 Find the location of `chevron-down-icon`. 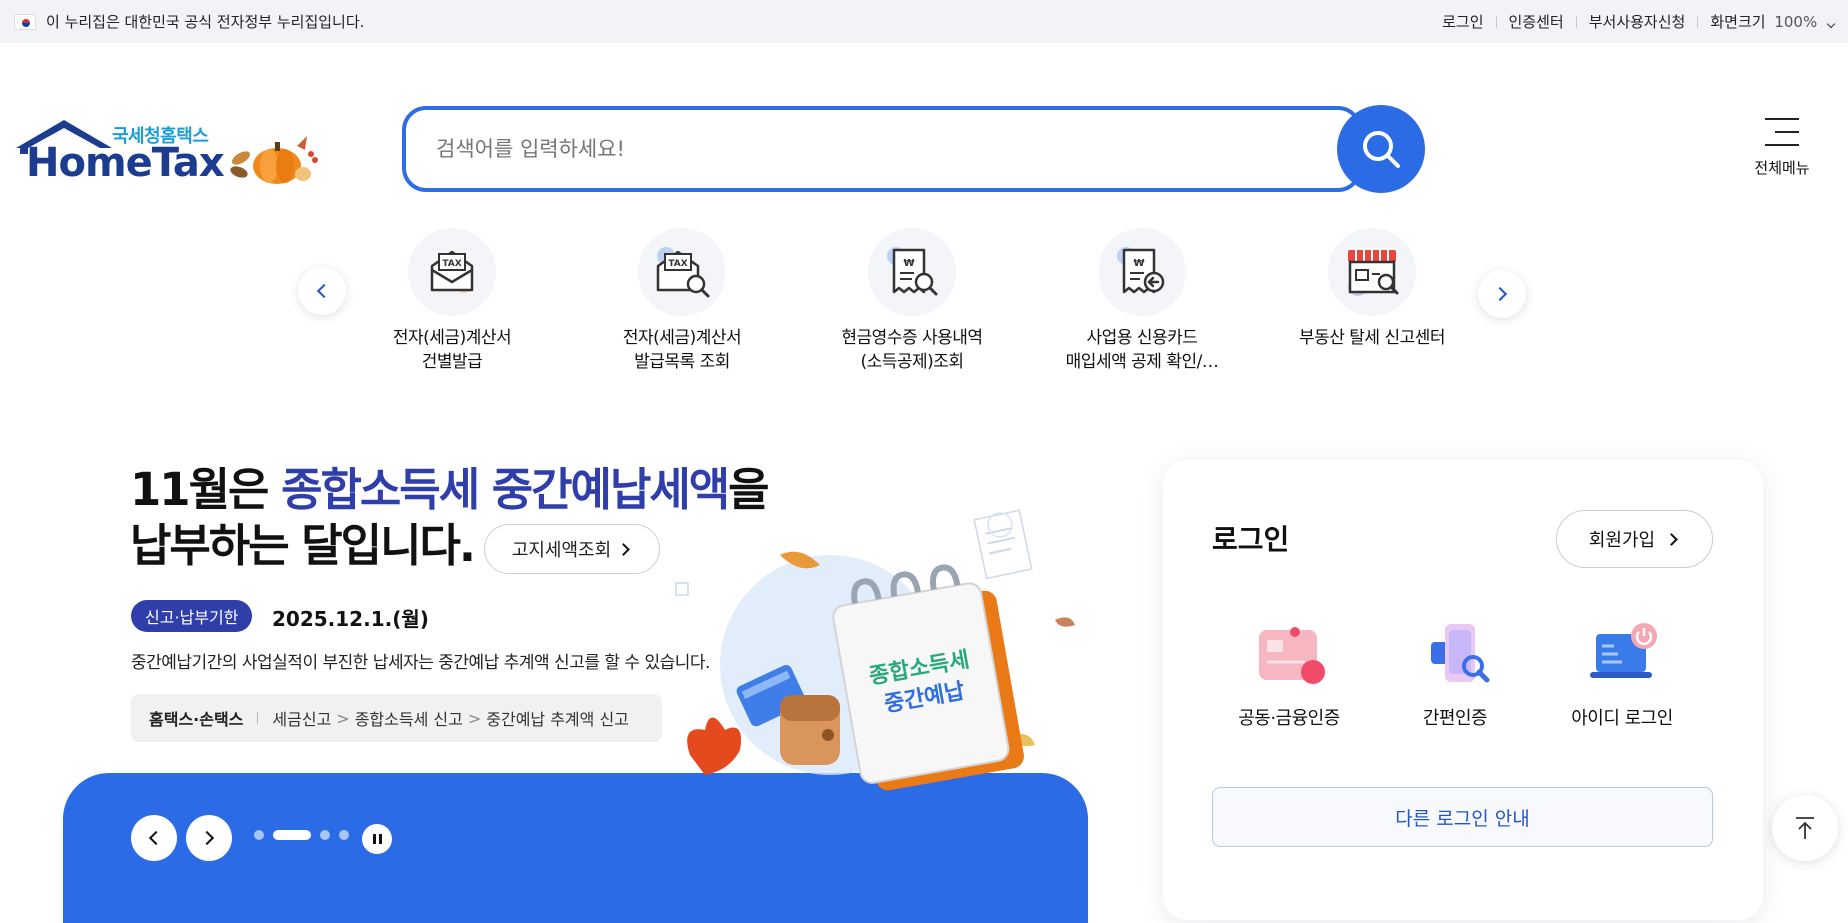

chevron-down-icon is located at coordinates (1831, 24).